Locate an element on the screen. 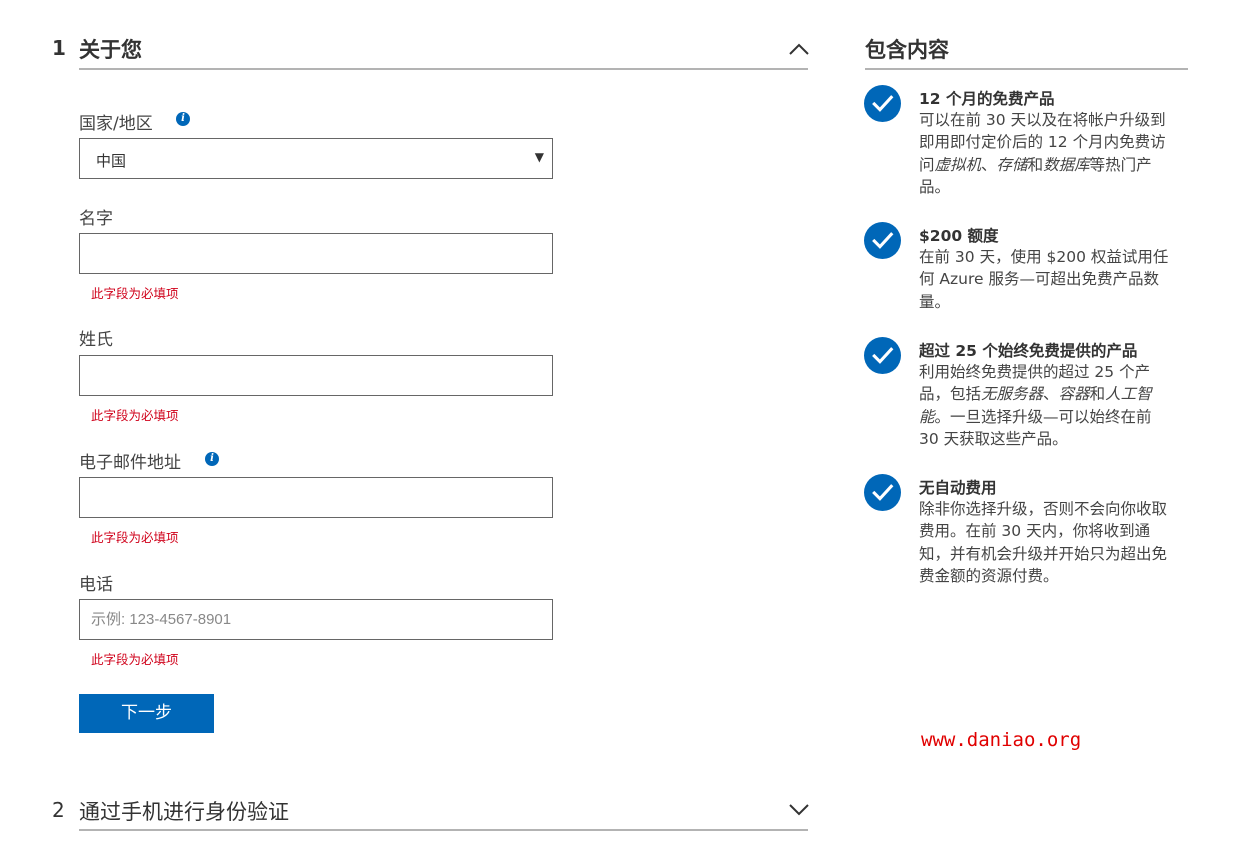 This screenshot has height=842, width=1258. feature-emphasis: 存储 is located at coordinates (1012, 164).